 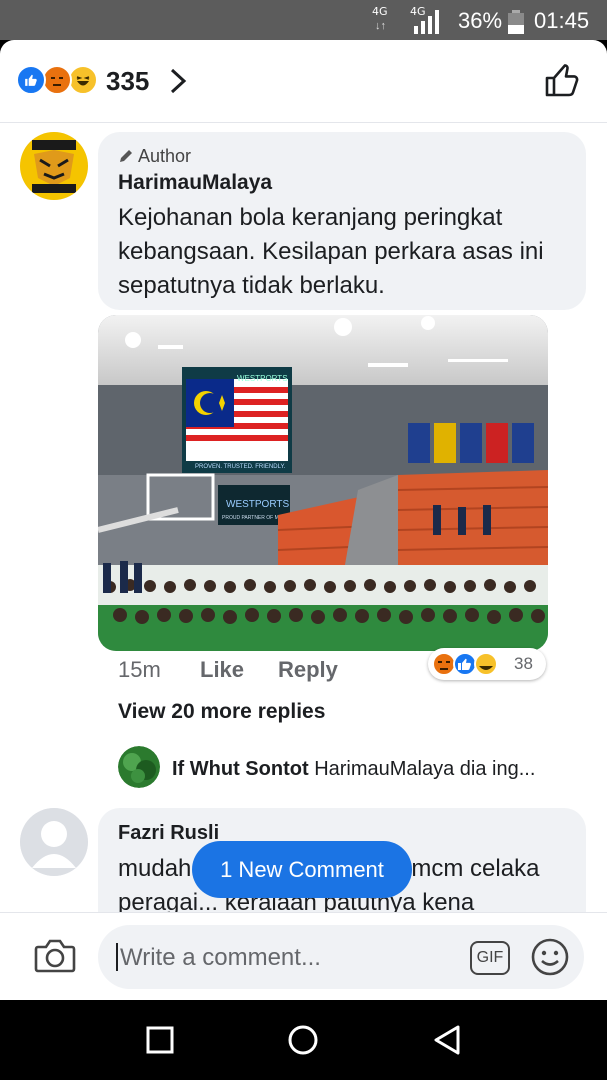 What do you see at coordinates (480, 20) in the screenshot?
I see `battery-percent: 36%` at bounding box center [480, 20].